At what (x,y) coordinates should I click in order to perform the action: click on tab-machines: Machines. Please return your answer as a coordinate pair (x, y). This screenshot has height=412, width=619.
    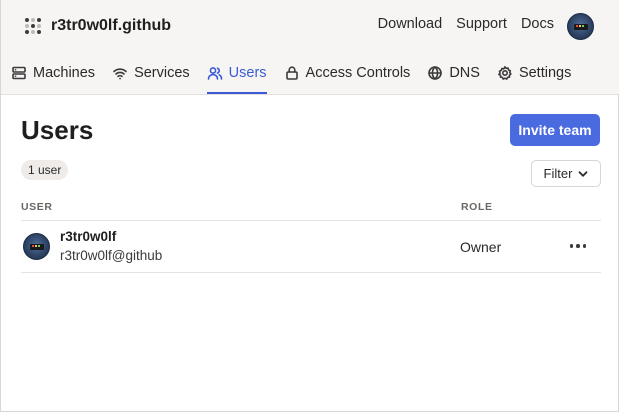
    Looking at the image, I should click on (53, 73).